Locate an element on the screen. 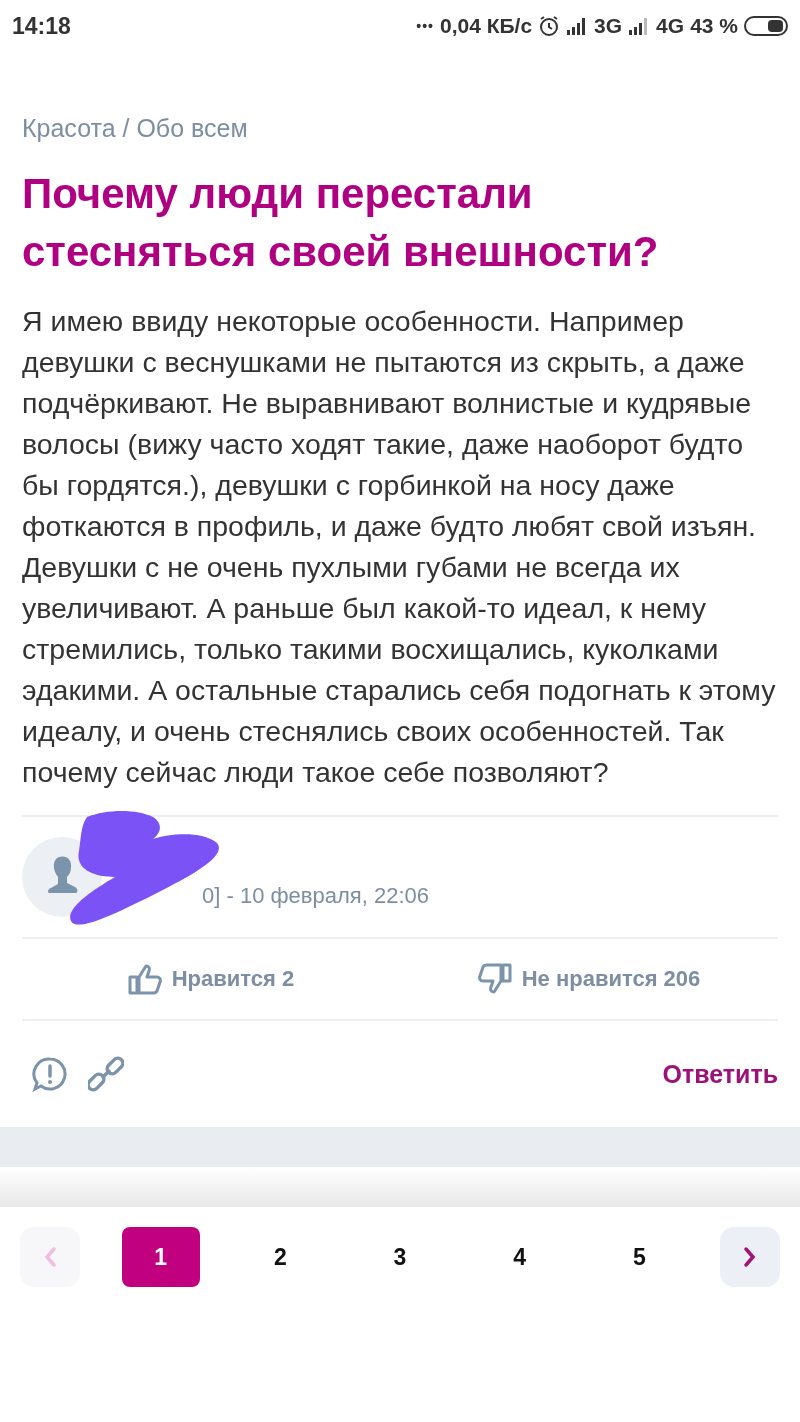 Image resolution: width=800 pixels, height=1422 pixels. page-button: 2 is located at coordinates (280, 1257).